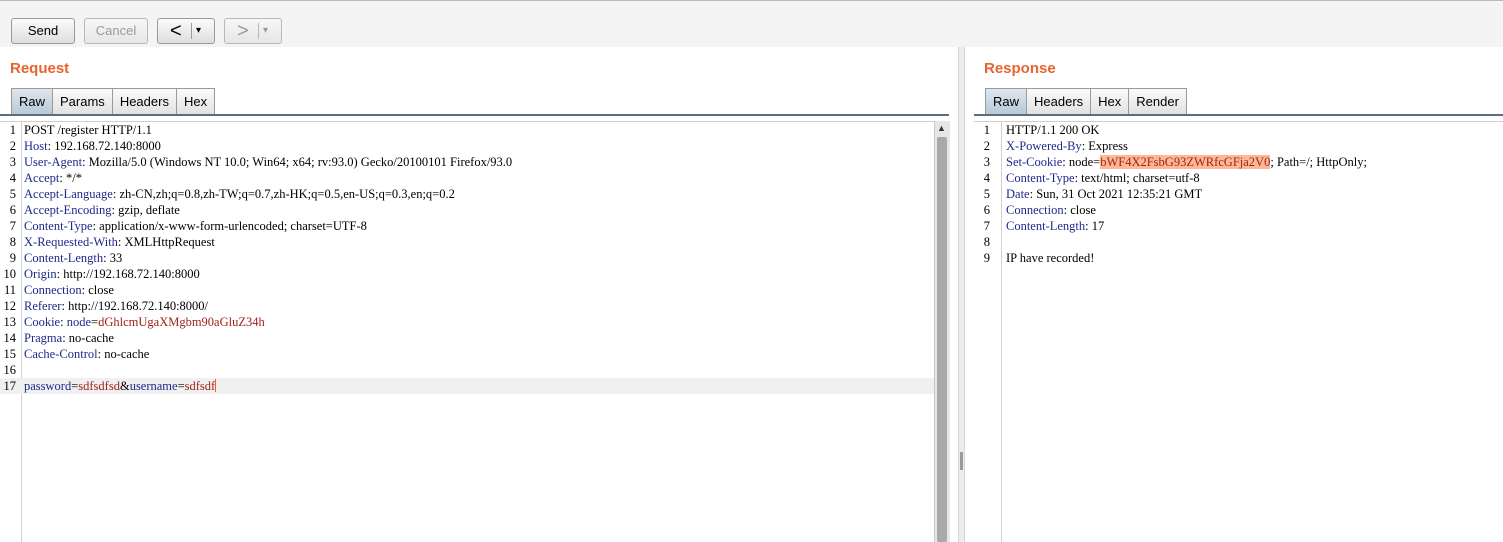 This screenshot has width=1503, height=542. What do you see at coordinates (1157, 101) in the screenshot?
I see `response-tab-render: Render` at bounding box center [1157, 101].